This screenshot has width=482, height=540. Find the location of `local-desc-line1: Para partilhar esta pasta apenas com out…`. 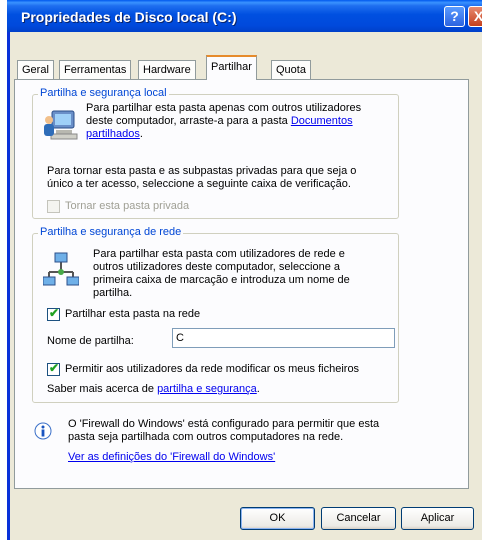

local-desc-line1: Para partilhar esta pasta apenas com out… is located at coordinates (224, 108).